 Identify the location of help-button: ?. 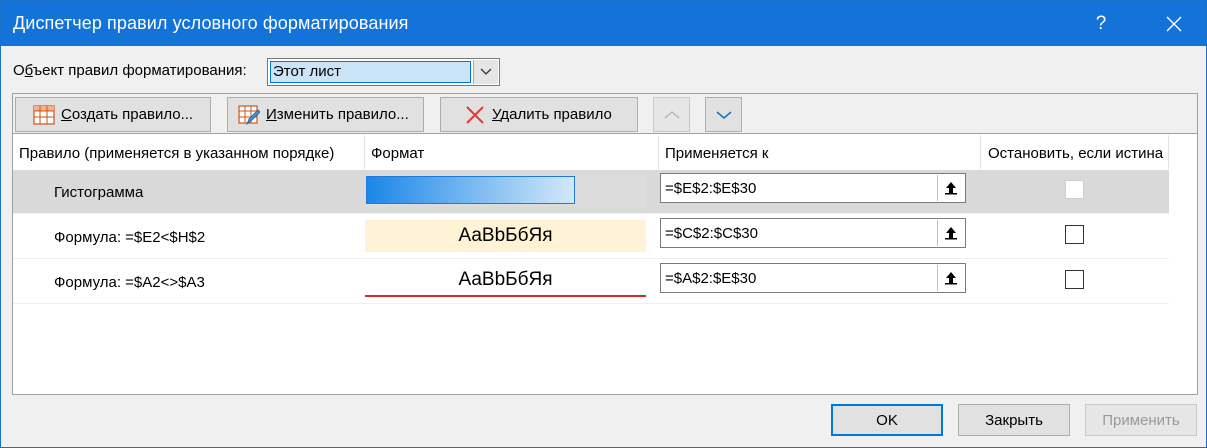
(1101, 23).